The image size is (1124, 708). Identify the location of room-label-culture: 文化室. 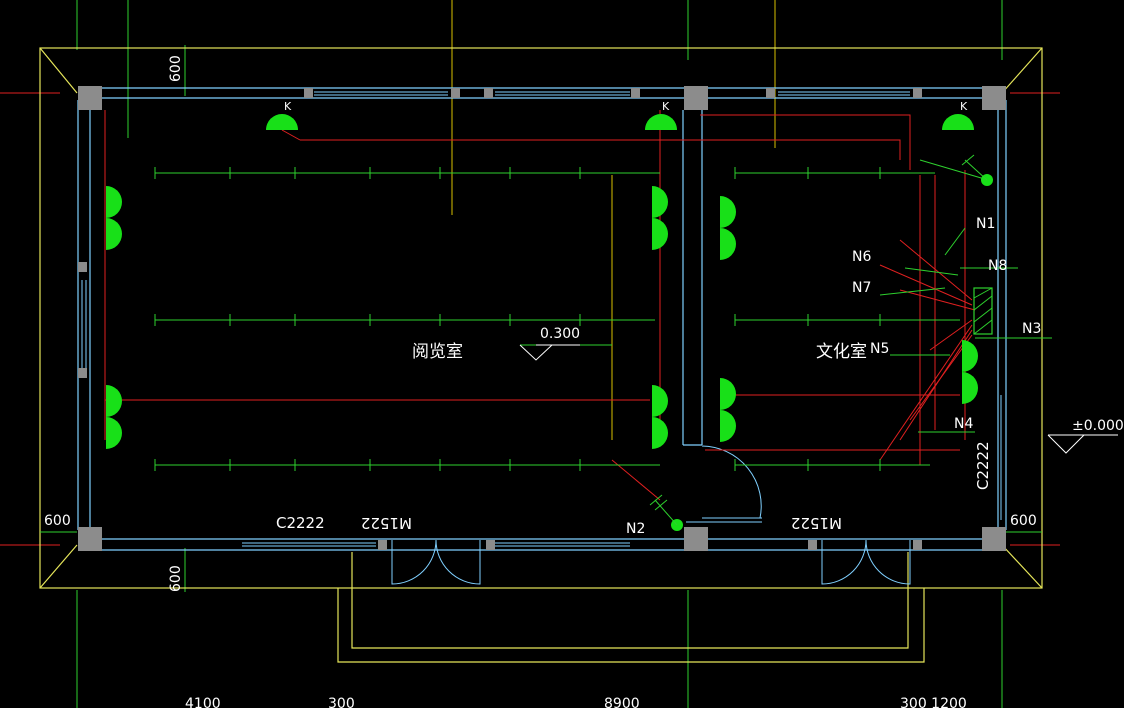
(841, 352).